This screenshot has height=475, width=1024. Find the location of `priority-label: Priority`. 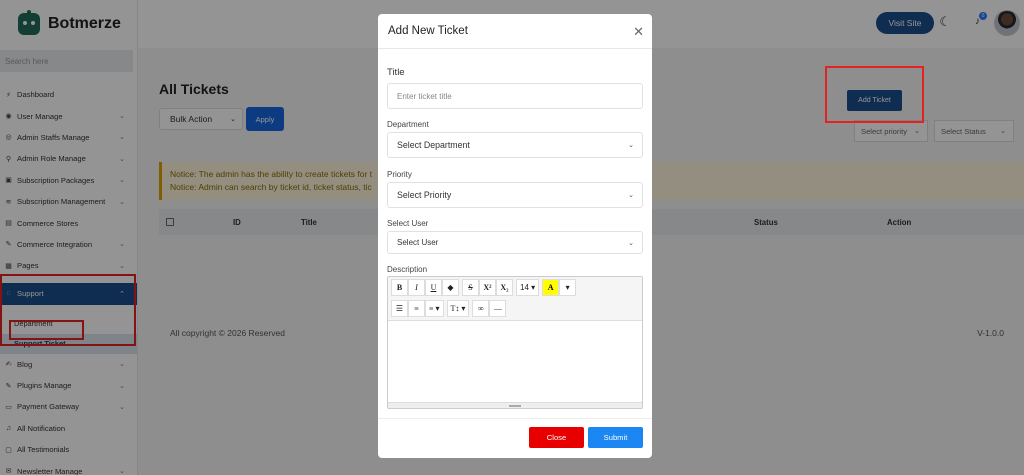

priority-label: Priority is located at coordinates (399, 174).